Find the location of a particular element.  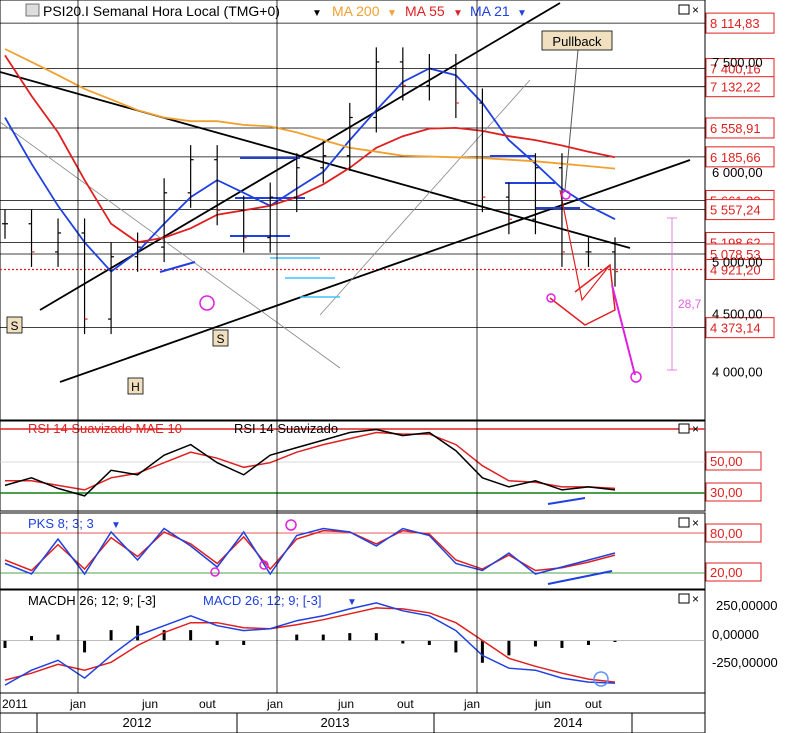

macd-maximize-icon is located at coordinates (684, 598).